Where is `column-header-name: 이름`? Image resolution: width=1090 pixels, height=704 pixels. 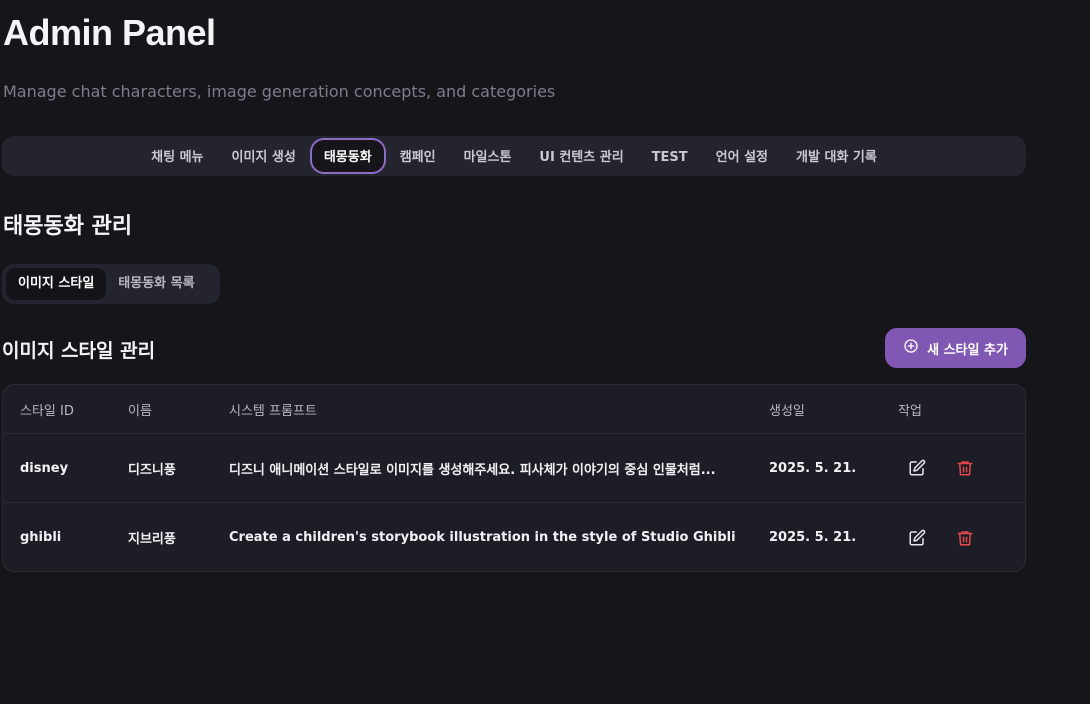
column-header-name: 이름 is located at coordinates (140, 411).